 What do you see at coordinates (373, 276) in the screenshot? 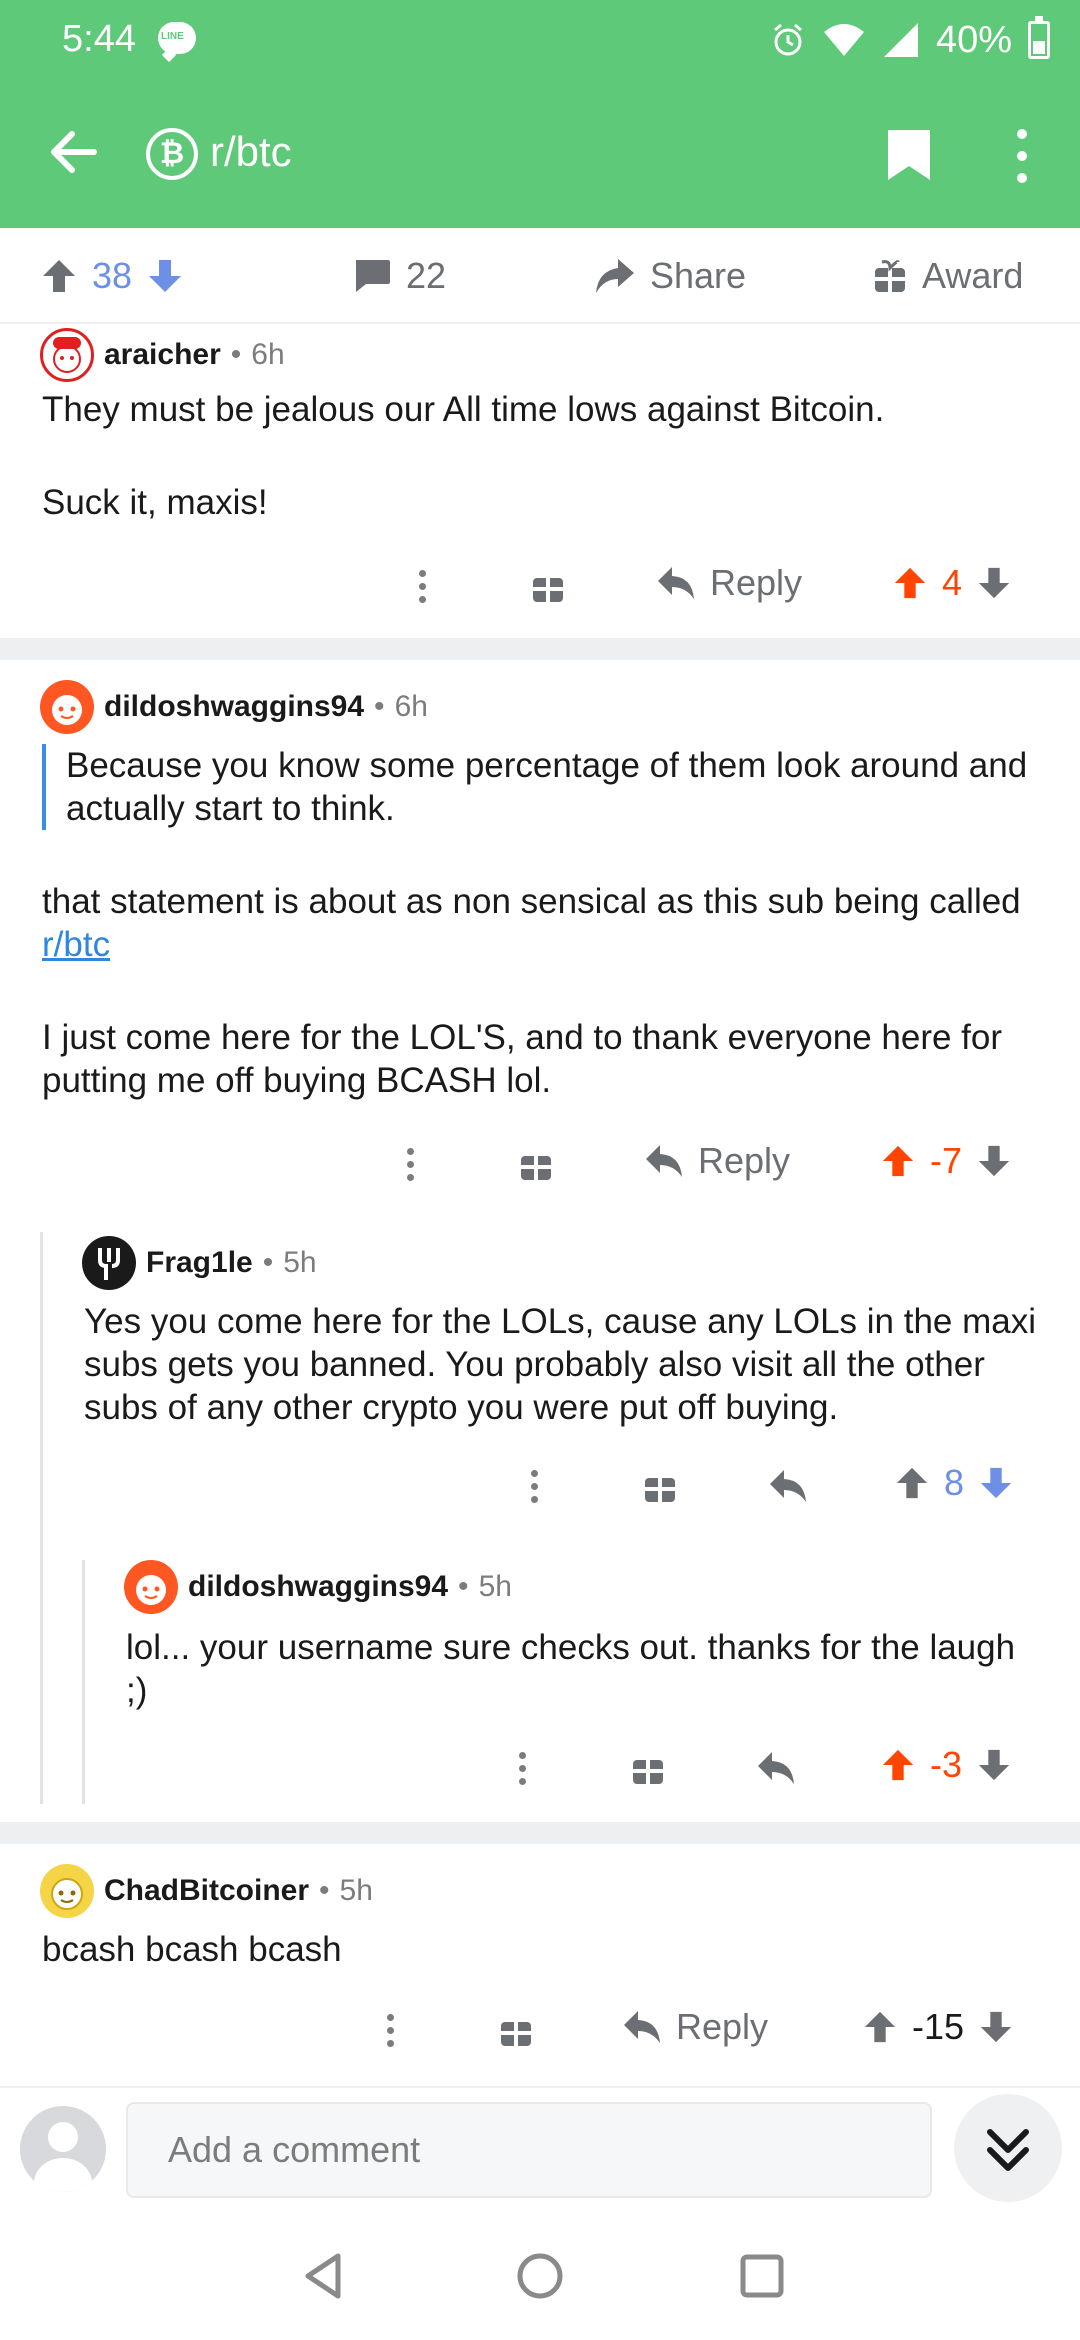
I see `comment-bubble-icon` at bounding box center [373, 276].